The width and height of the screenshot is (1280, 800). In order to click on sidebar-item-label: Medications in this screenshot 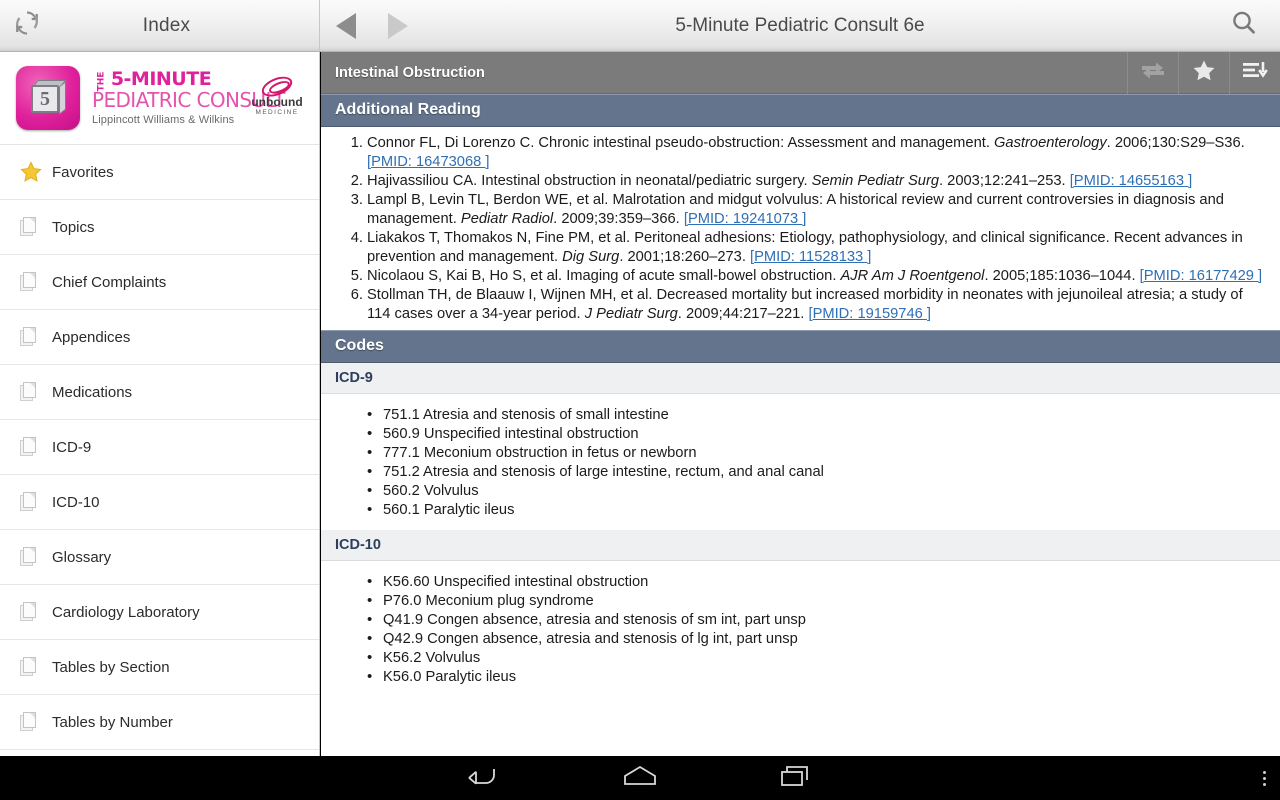, I will do `click(92, 392)`.